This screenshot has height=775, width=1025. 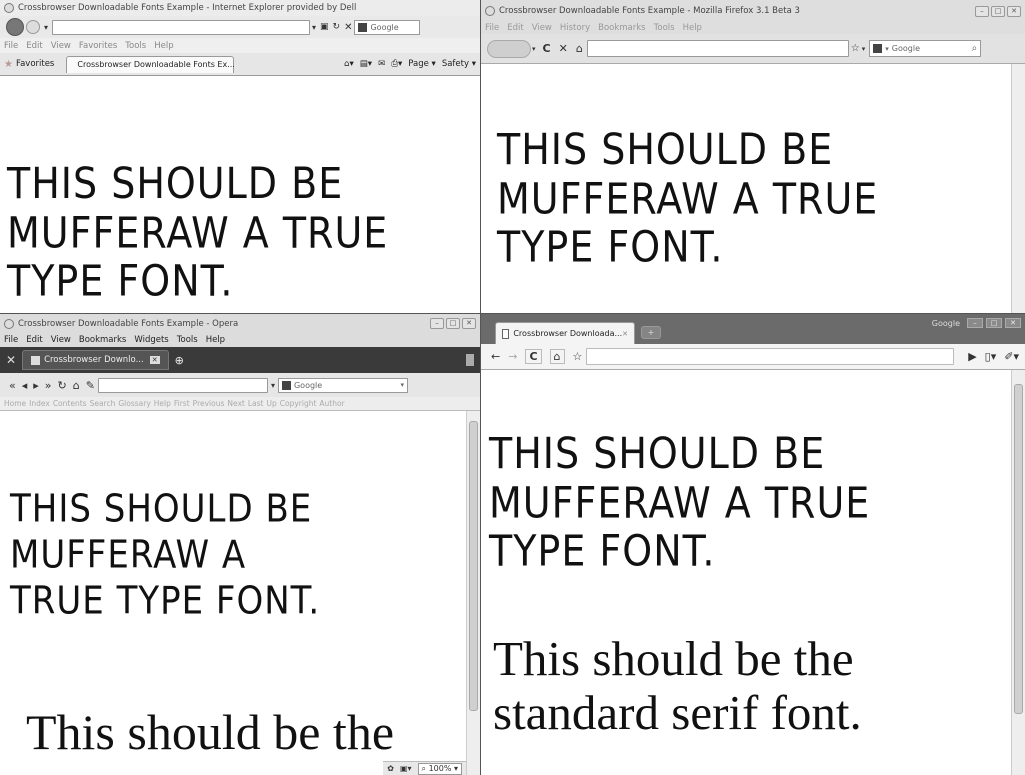 I want to click on ff-menu-file: File, so click(x=492, y=28).